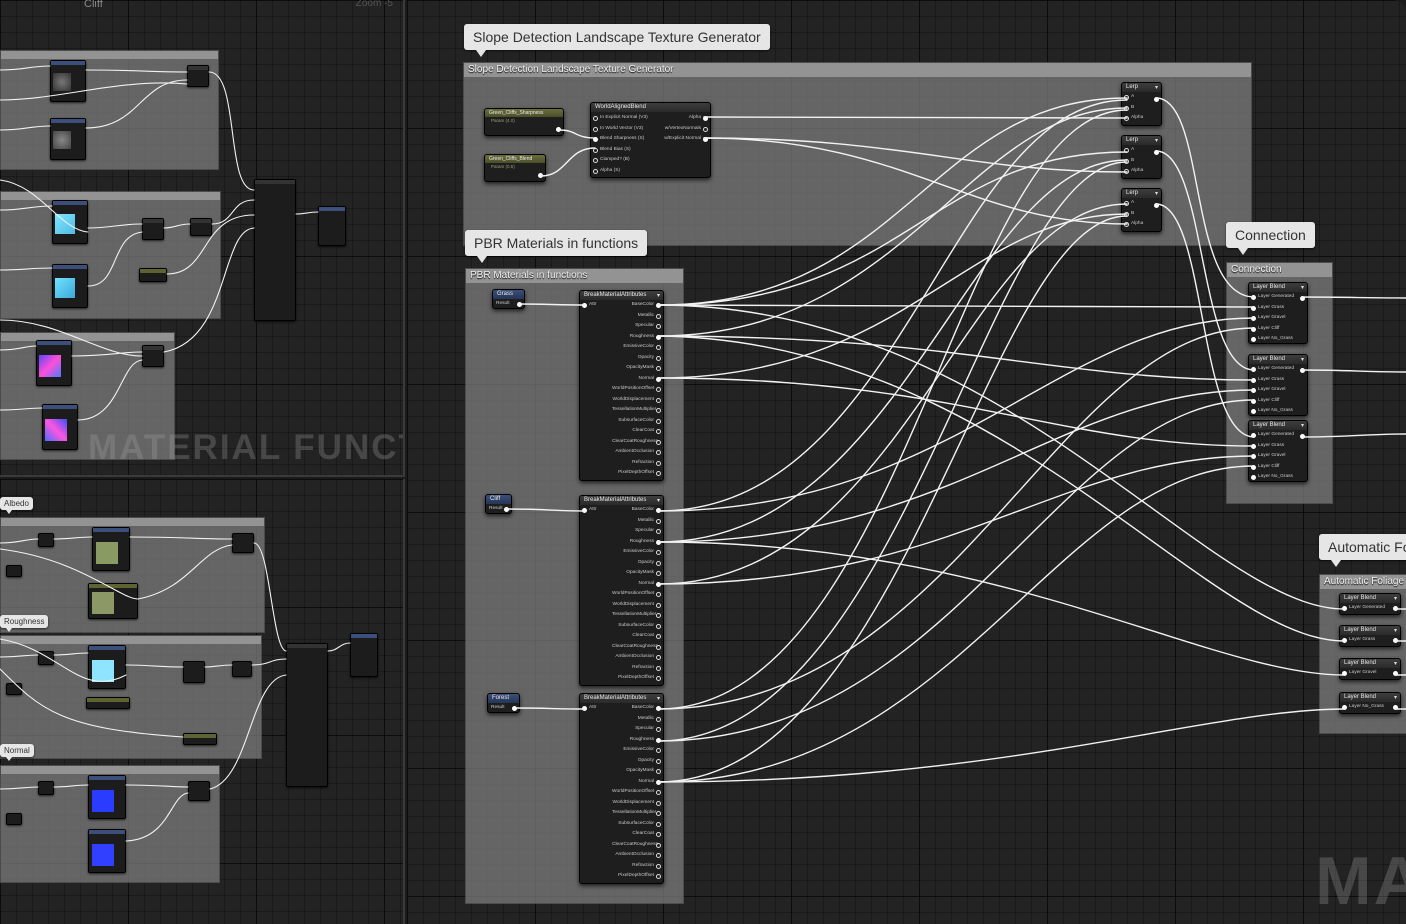  What do you see at coordinates (633, 626) in the screenshot?
I see `output-pin-row: SubsurfaceColor` at bounding box center [633, 626].